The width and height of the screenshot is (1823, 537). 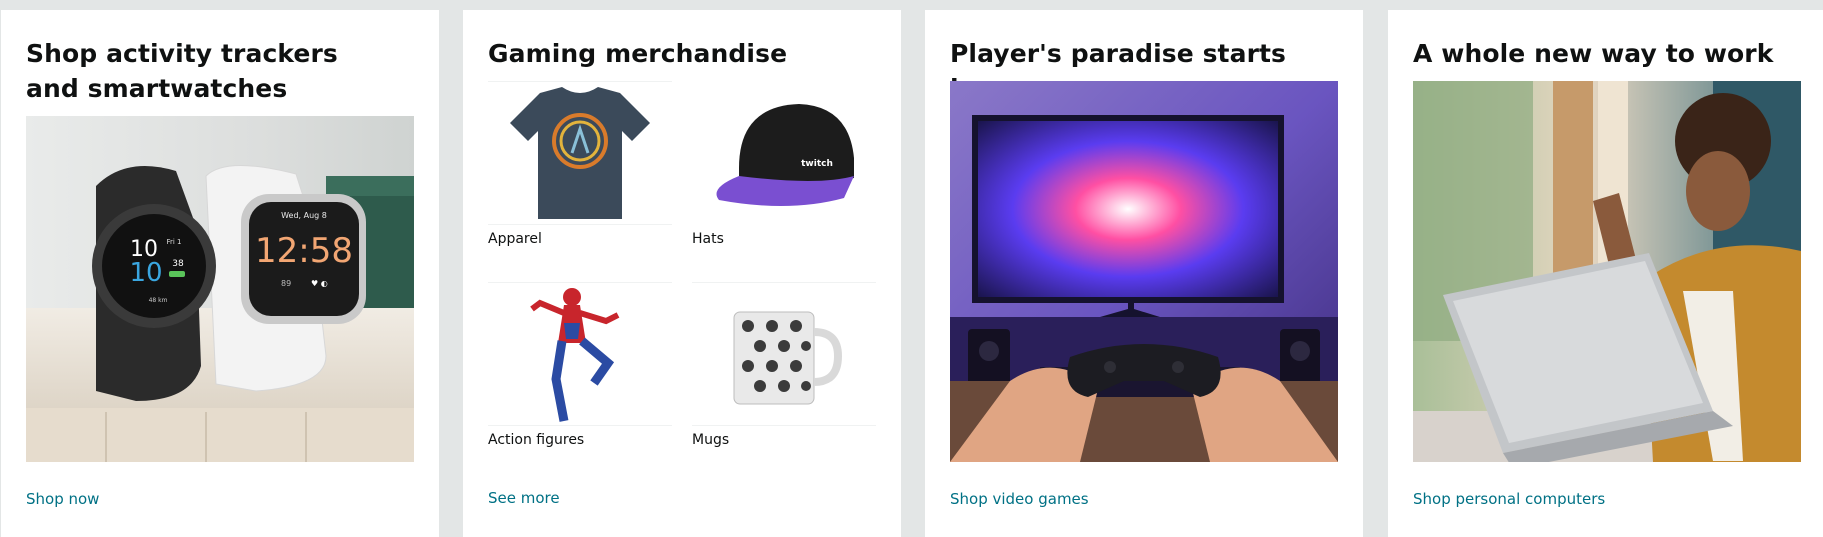 I want to click on svg-text: 10, so click(x=145, y=273).